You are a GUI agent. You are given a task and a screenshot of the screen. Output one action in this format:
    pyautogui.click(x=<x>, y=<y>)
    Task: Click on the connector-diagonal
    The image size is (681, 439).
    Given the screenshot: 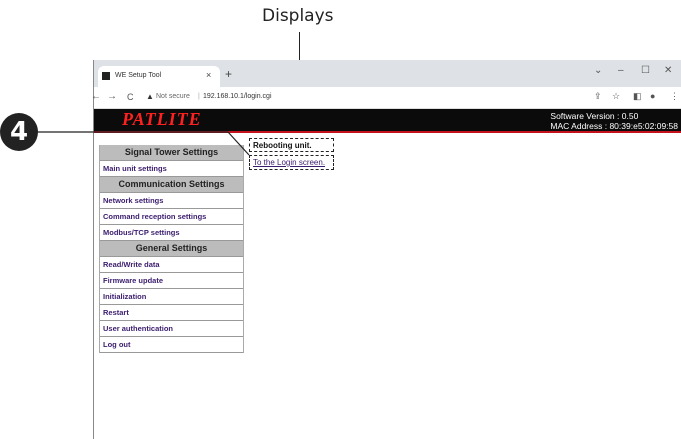 What is the action you would take?
    pyautogui.click(x=238, y=143)
    